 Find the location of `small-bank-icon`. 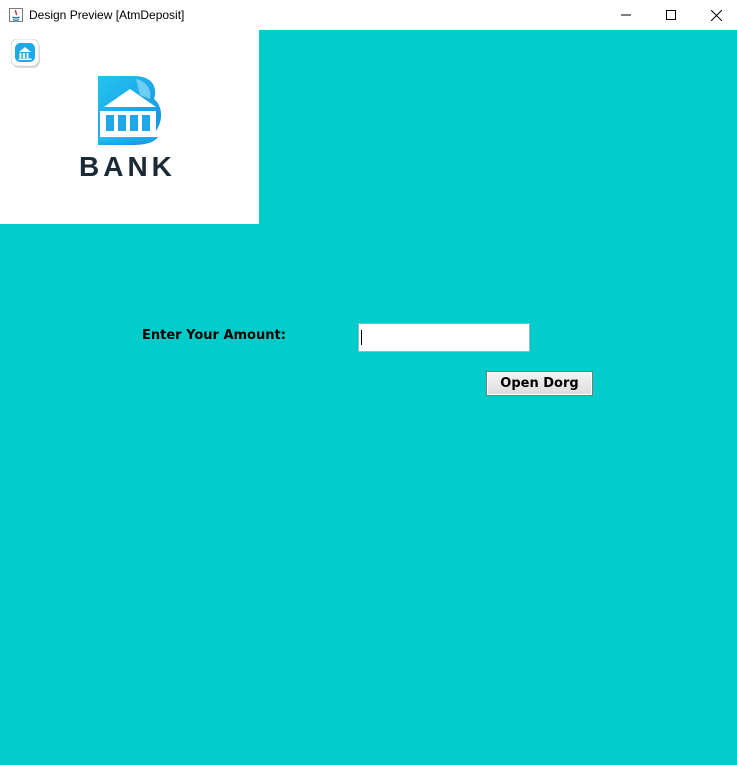

small-bank-icon is located at coordinates (25, 53).